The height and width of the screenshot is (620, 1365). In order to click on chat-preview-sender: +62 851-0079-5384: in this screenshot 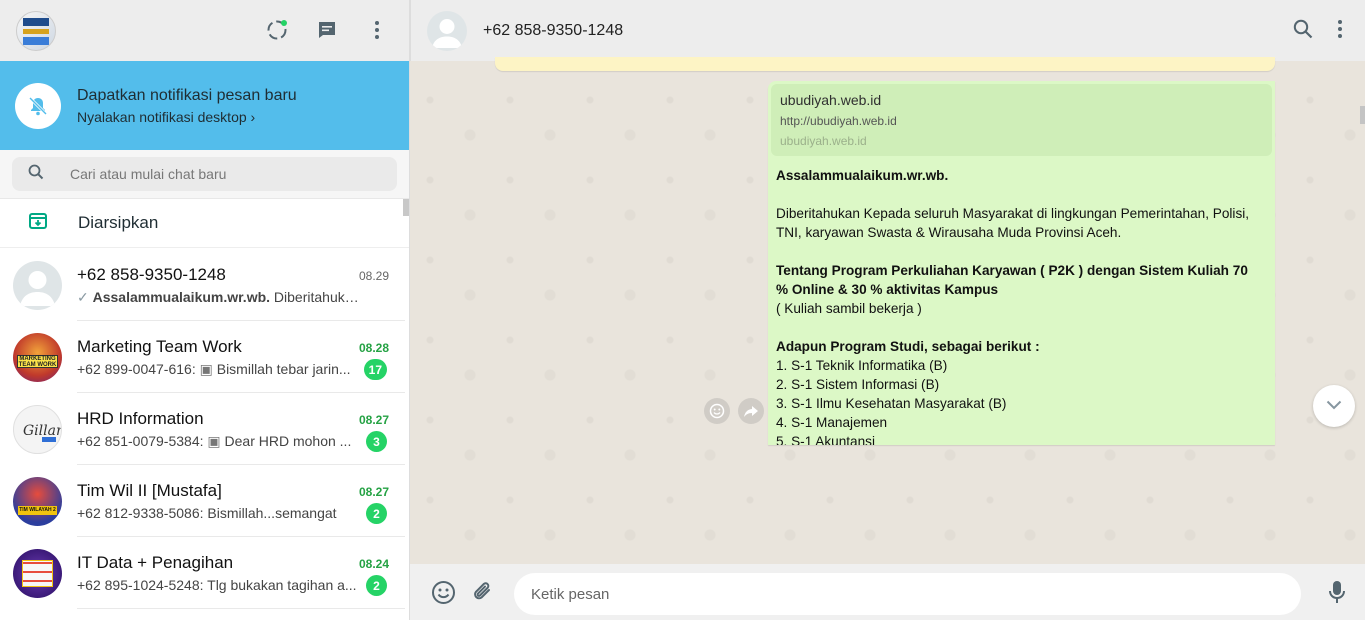, I will do `click(142, 441)`.